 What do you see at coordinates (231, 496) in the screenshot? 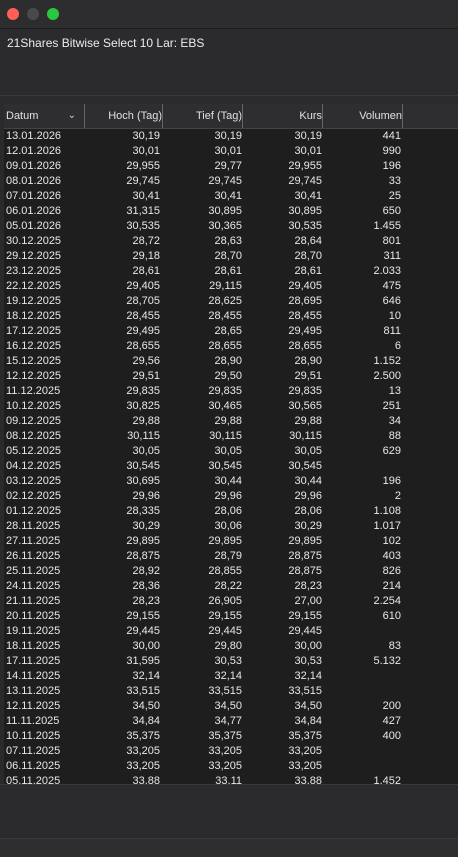
I see `table-row: 02.12.2025 29,96 29,96 29,96 2` at bounding box center [231, 496].